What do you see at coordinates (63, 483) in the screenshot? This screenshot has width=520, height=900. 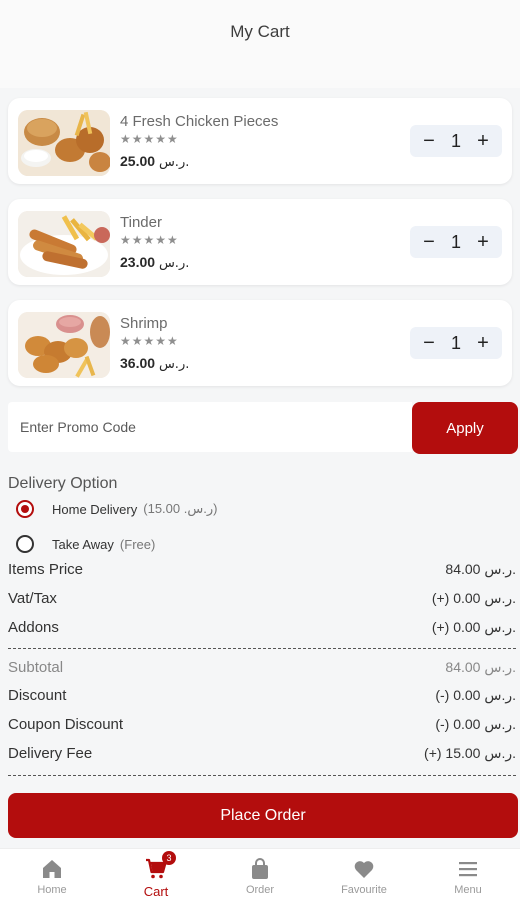 I see `delivery-option-title: Delivery Option` at bounding box center [63, 483].